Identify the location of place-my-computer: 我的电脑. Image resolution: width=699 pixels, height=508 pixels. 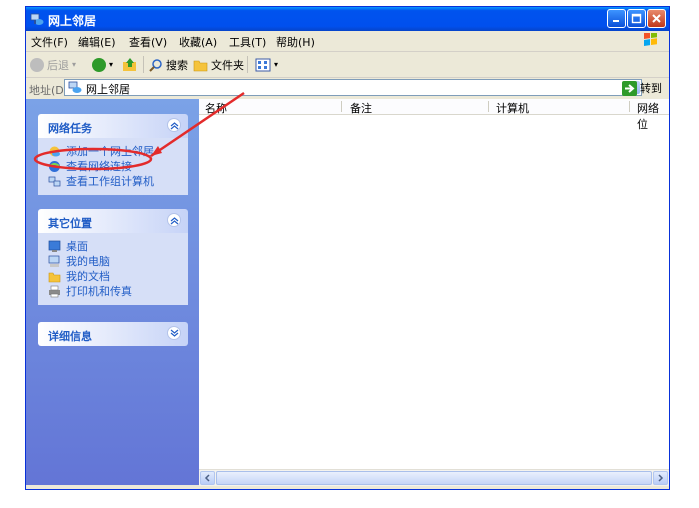
(113, 261).